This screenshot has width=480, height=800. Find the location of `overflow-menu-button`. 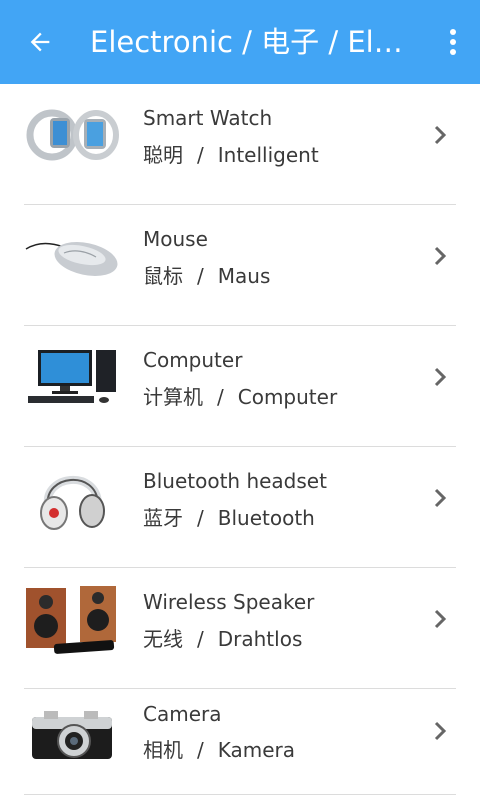

overflow-menu-button is located at coordinates (453, 42).